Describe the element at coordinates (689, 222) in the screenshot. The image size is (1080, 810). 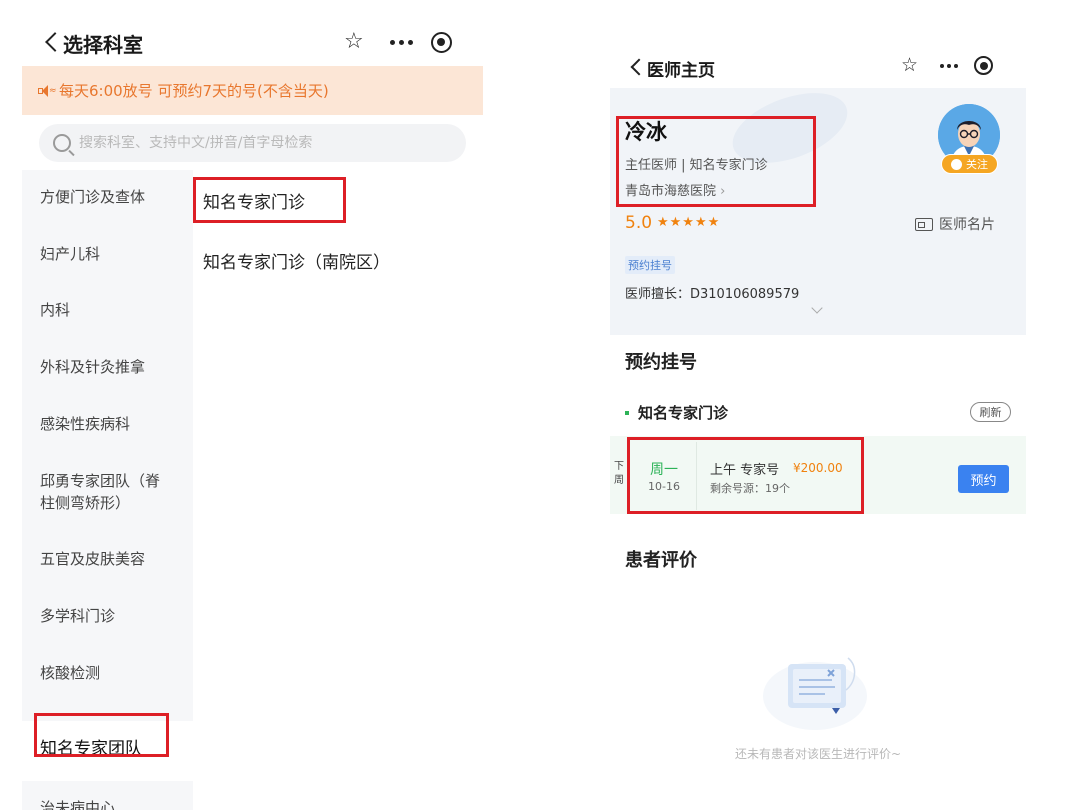
I see `rating-stars: ★★★★★` at that location.